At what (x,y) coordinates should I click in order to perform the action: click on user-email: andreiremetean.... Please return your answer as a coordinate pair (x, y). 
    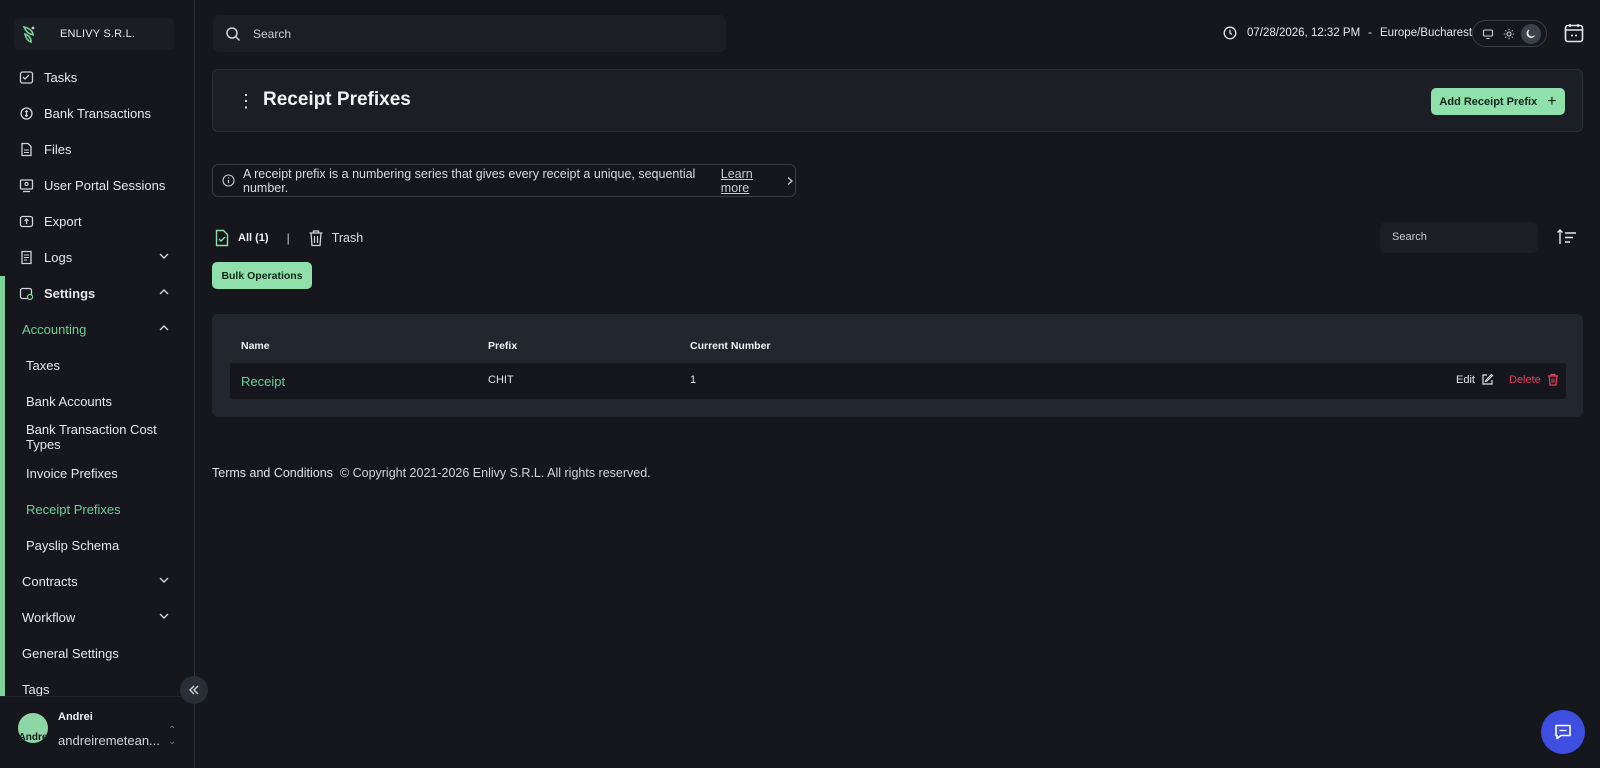
    Looking at the image, I should click on (109, 740).